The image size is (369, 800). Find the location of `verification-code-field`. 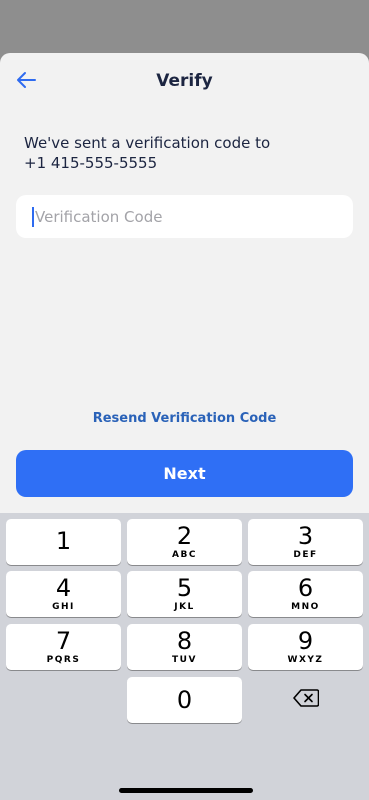

verification-code-field is located at coordinates (184, 216).